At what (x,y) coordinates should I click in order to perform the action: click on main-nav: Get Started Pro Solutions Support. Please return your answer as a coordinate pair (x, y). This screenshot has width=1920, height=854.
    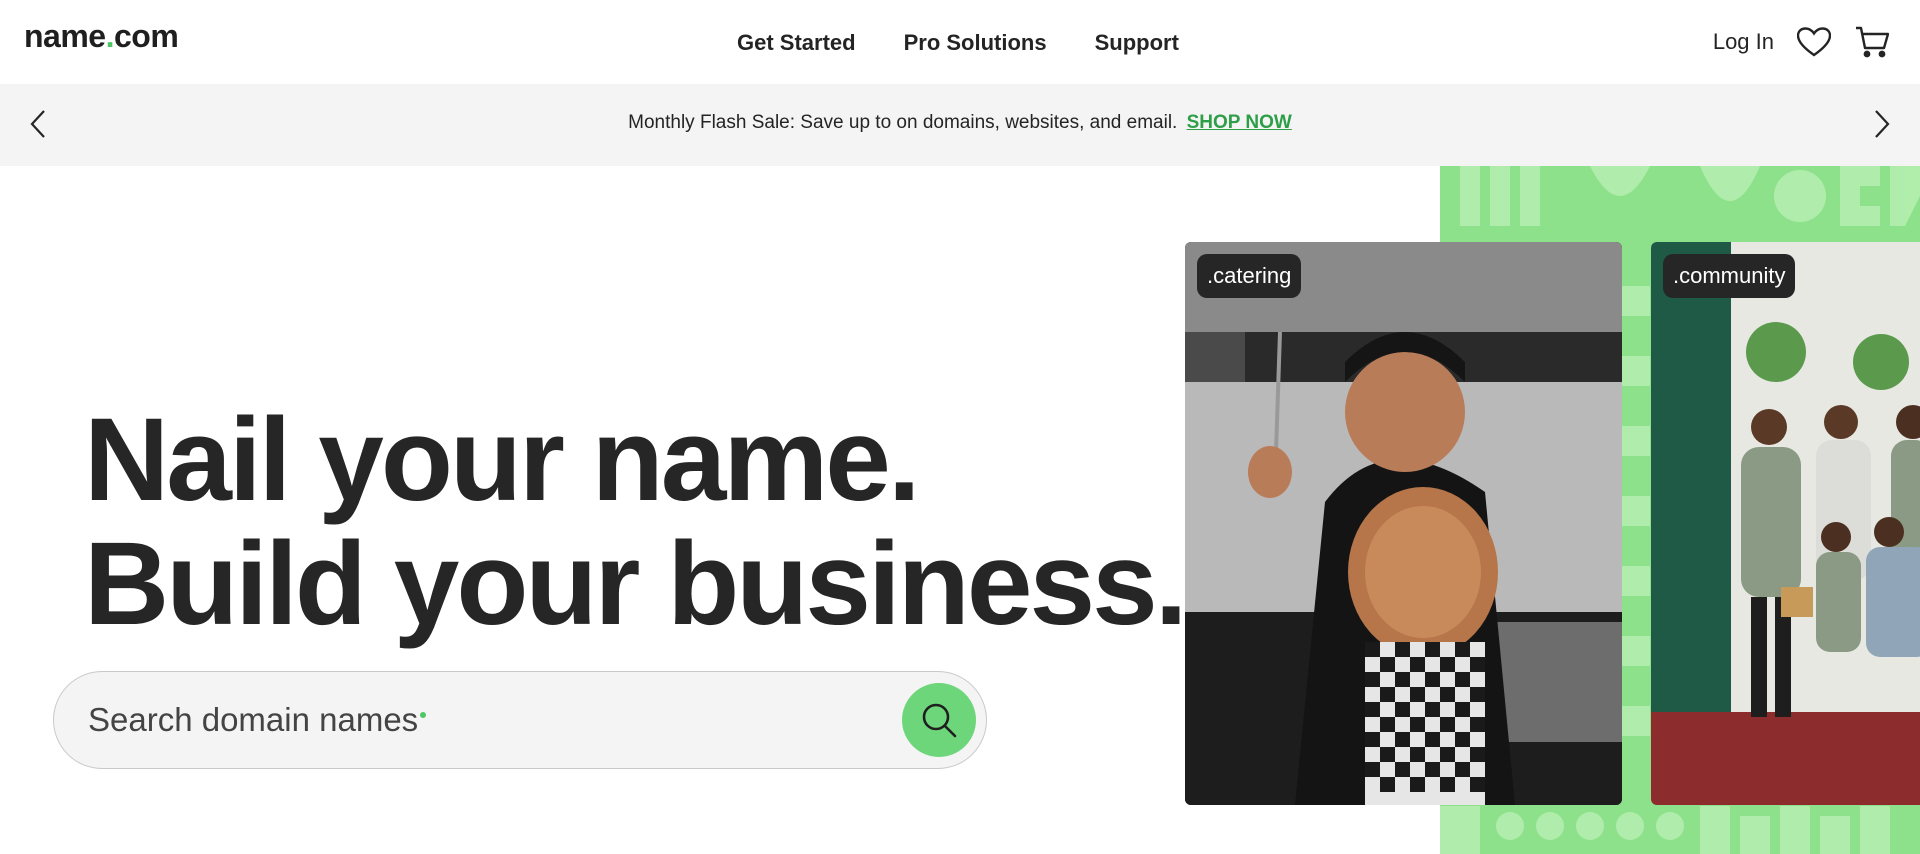
    Looking at the image, I should click on (958, 43).